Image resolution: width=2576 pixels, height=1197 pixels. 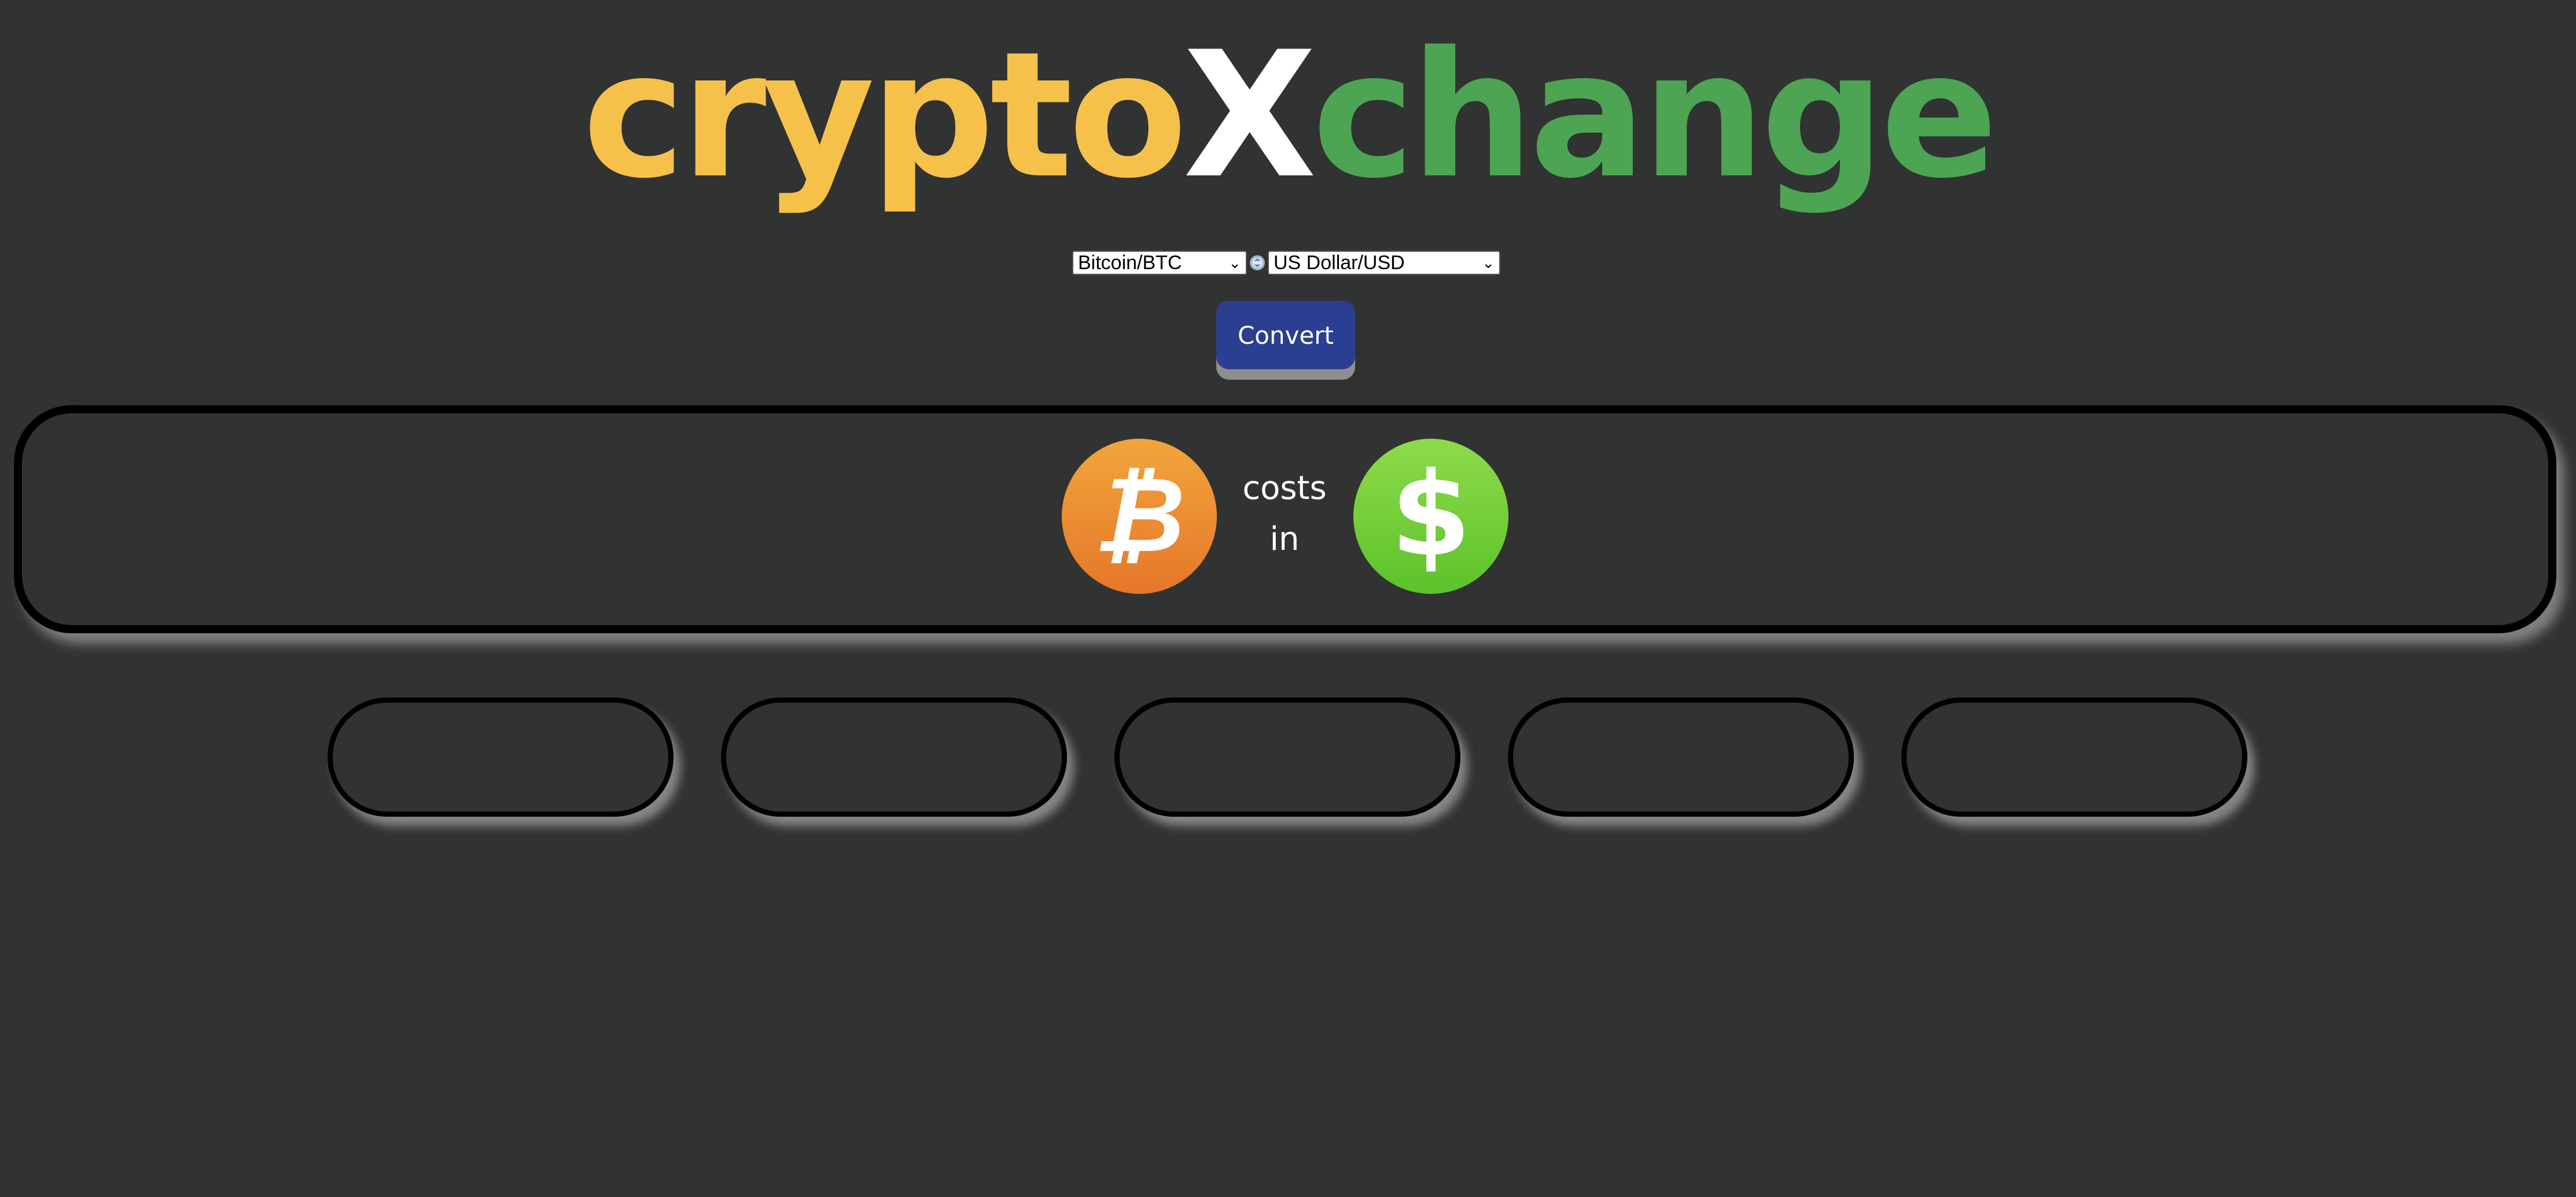 What do you see at coordinates (1284, 514) in the screenshot?
I see `costs-in-text: costs in` at bounding box center [1284, 514].